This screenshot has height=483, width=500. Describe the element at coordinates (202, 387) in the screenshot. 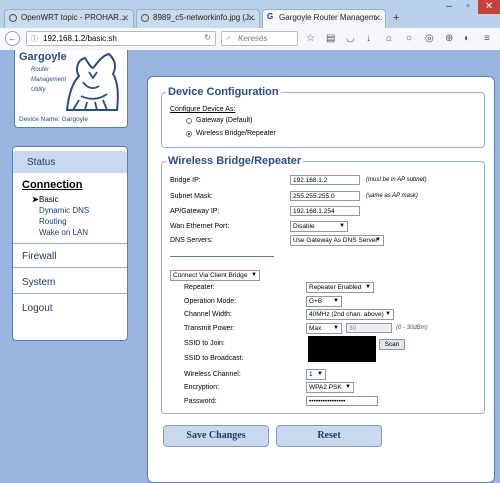

I see `encryption-label: Encryption:` at that location.